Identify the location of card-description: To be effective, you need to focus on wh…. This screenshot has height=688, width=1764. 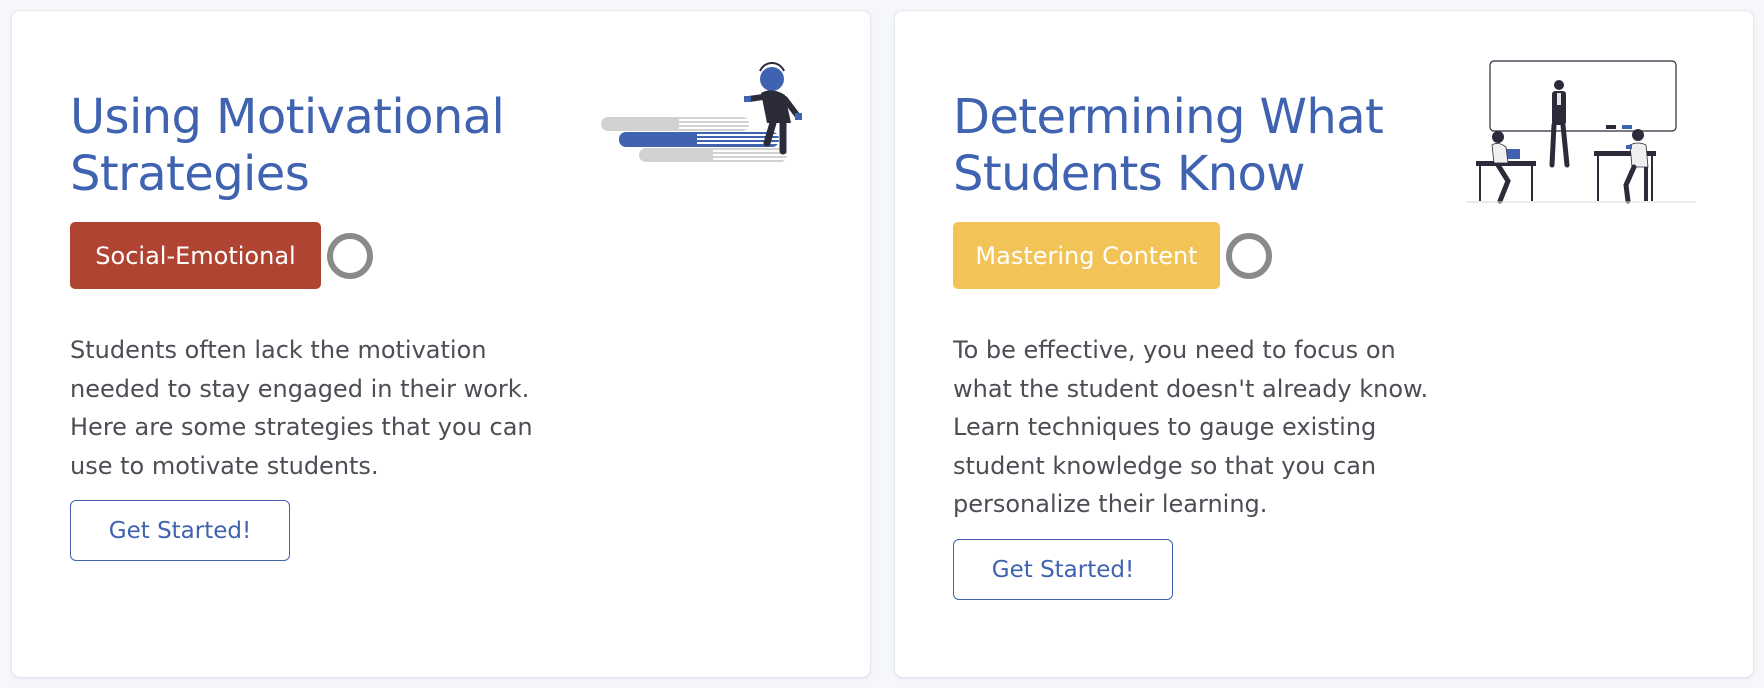
(1191, 427).